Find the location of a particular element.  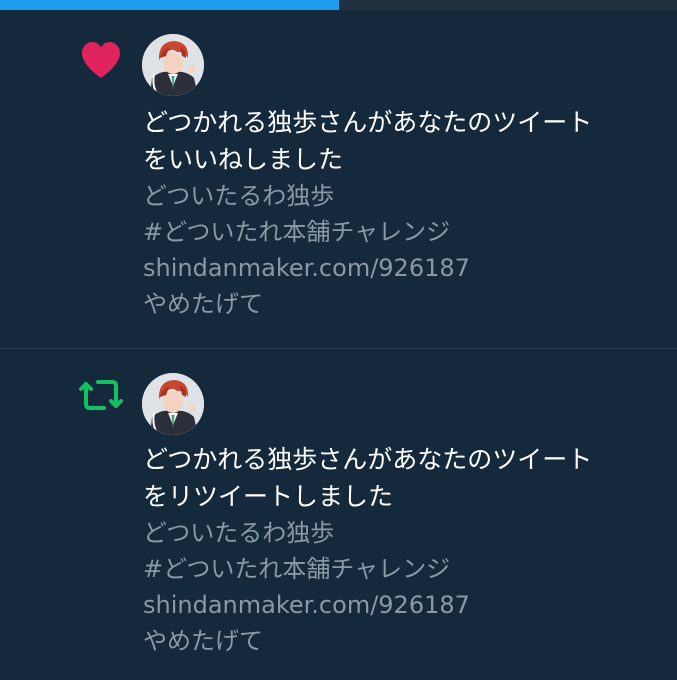

notification-headline: どつかれる独歩さんがあなたのツイート をリツイートしました is located at coordinates (368, 478).